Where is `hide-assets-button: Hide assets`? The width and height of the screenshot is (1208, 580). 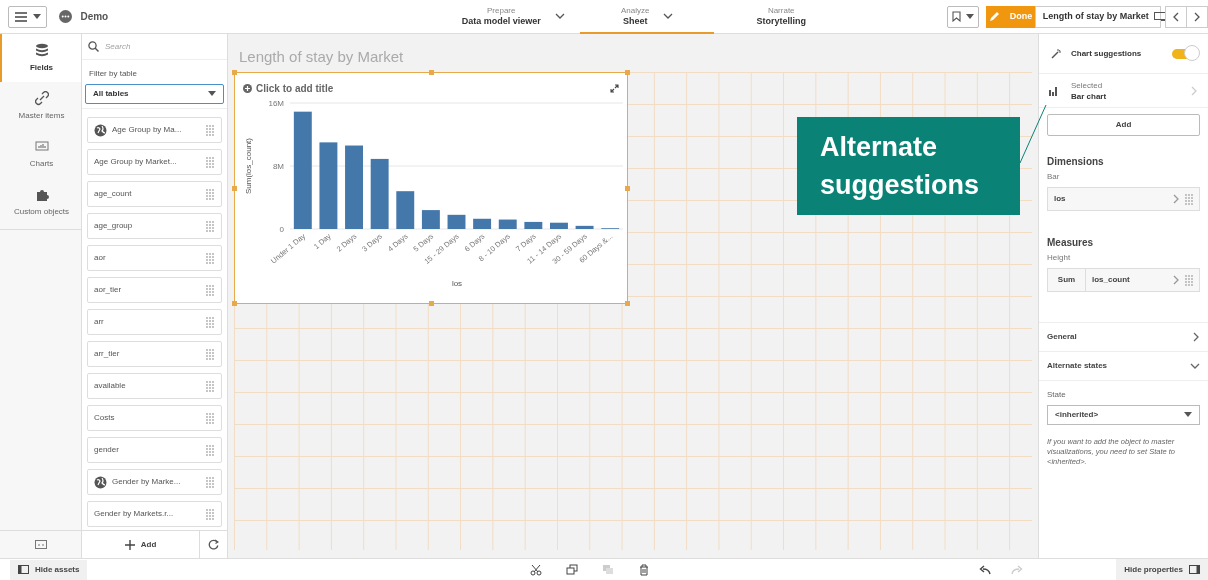 hide-assets-button: Hide assets is located at coordinates (49, 569).